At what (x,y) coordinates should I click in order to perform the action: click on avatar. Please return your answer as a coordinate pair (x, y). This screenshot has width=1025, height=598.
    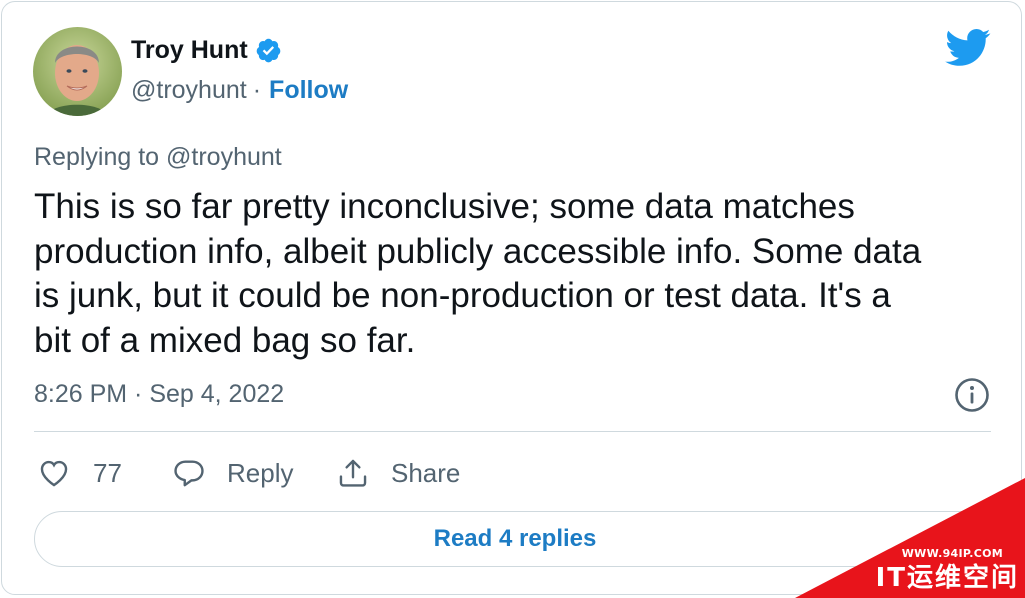
    Looking at the image, I should click on (77, 71).